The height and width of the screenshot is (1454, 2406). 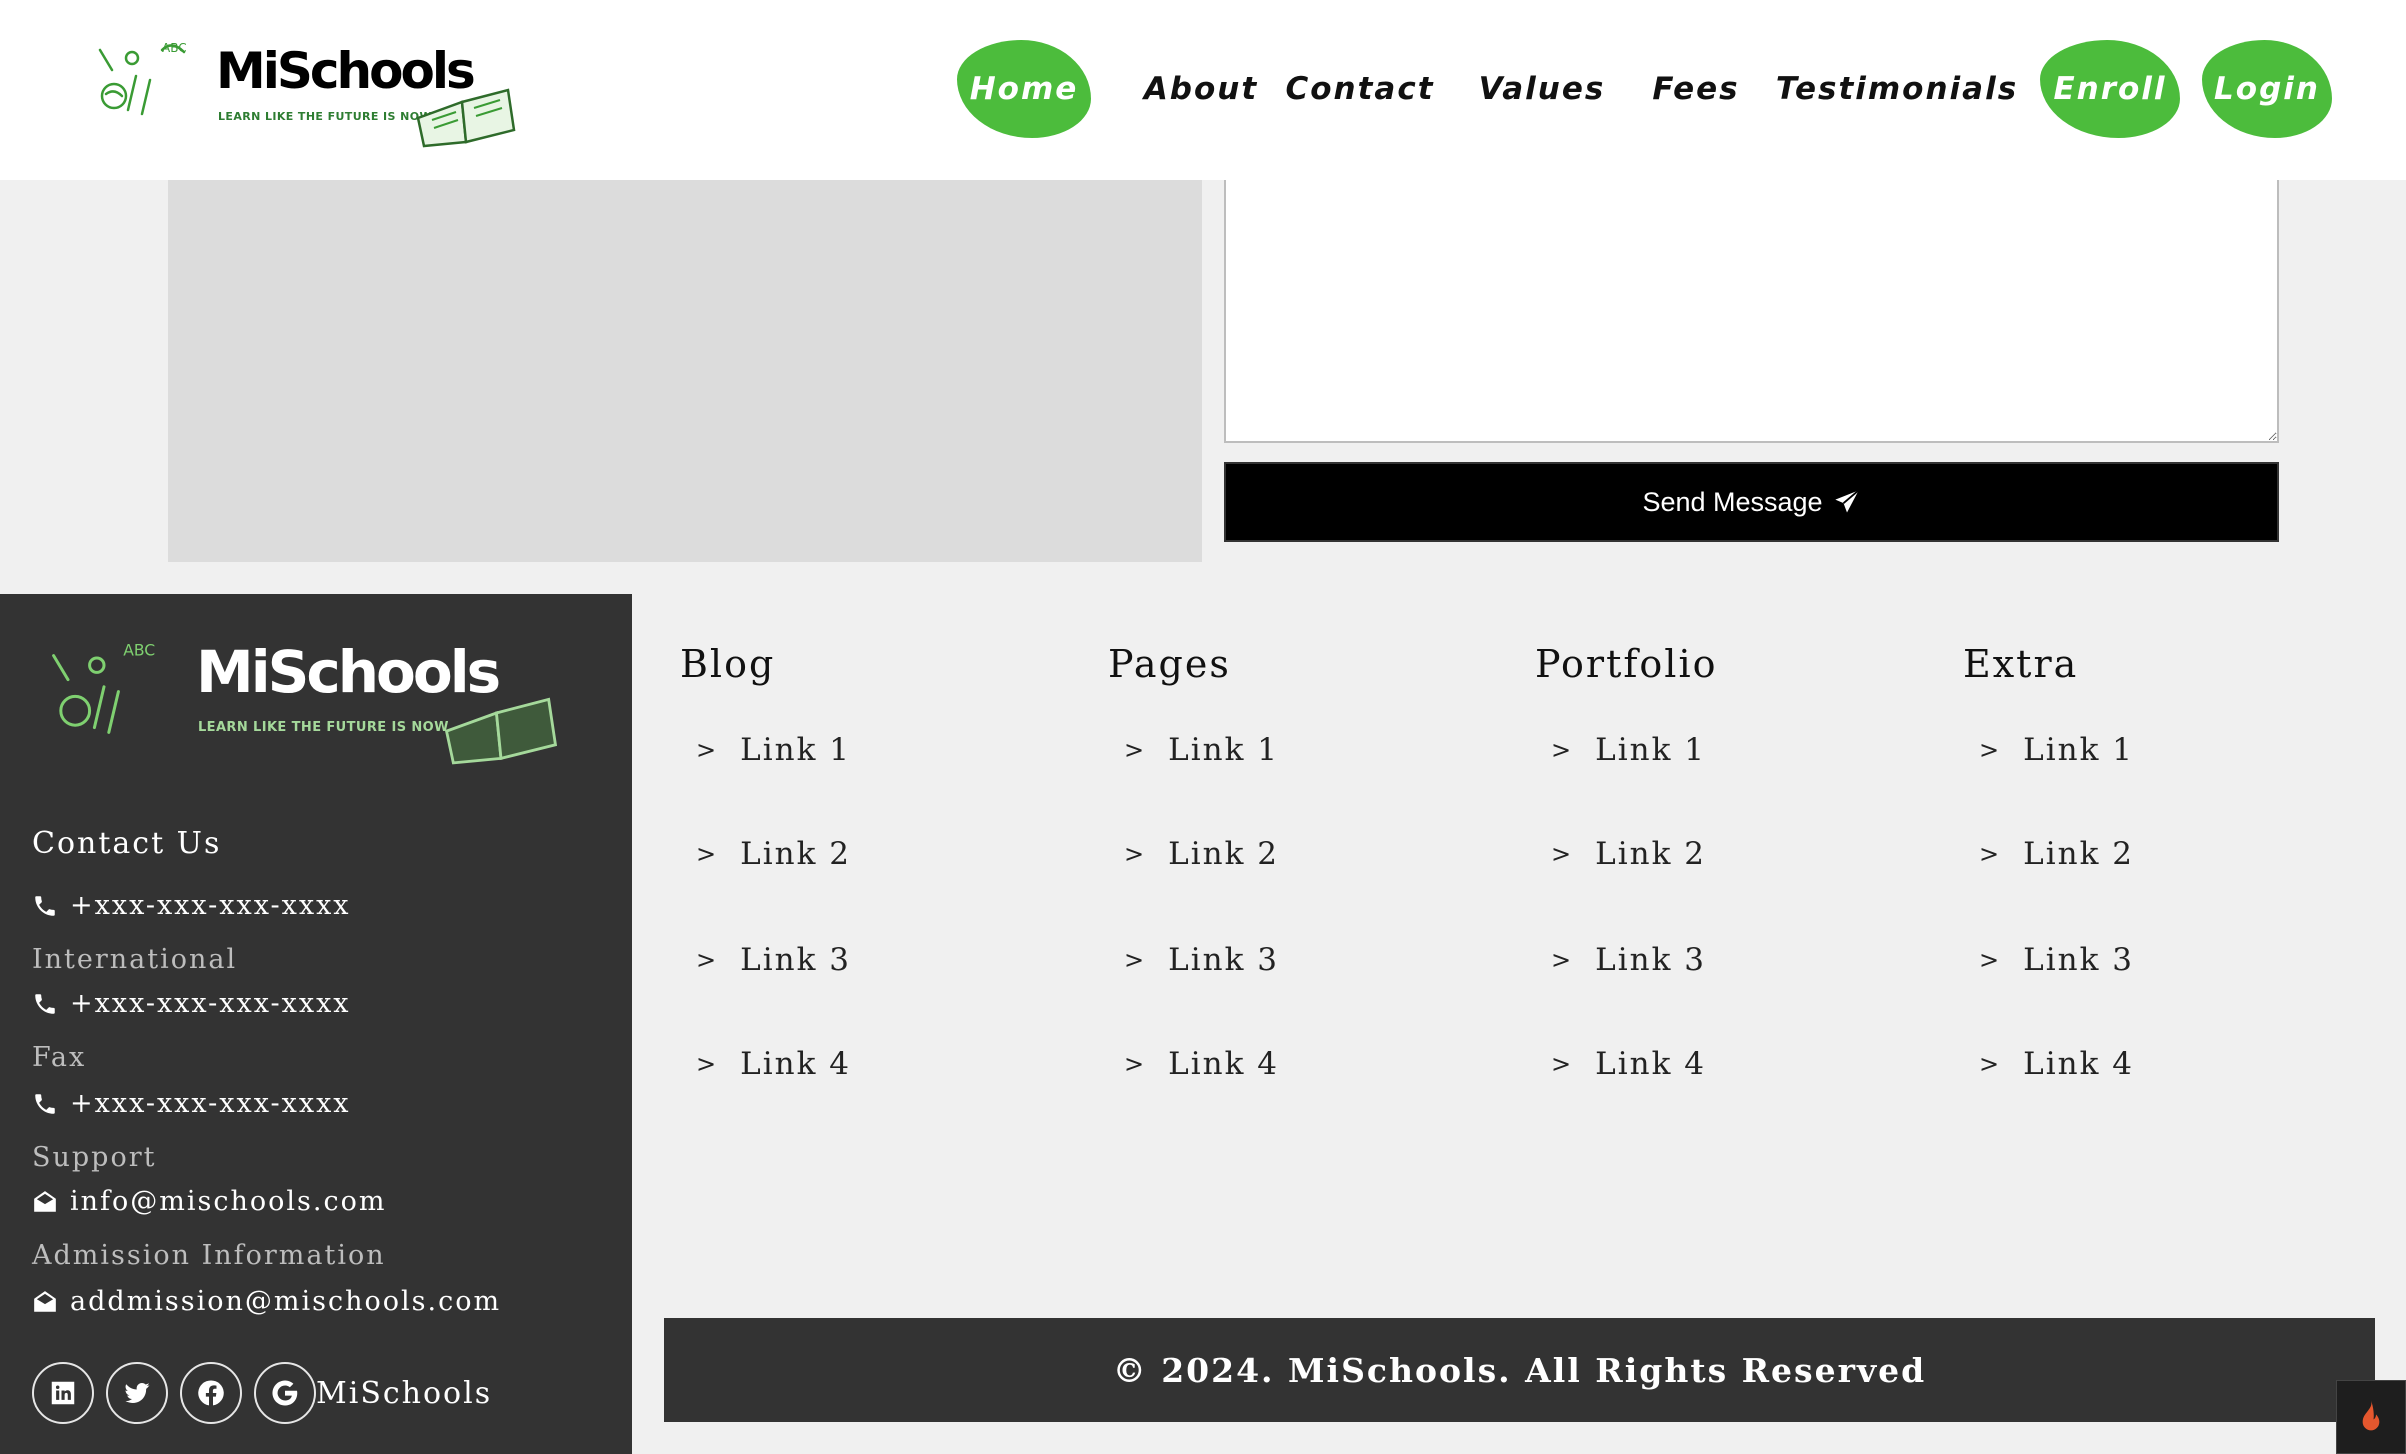 I want to click on support-email-row: info@mischools.com, so click(x=209, y=1201).